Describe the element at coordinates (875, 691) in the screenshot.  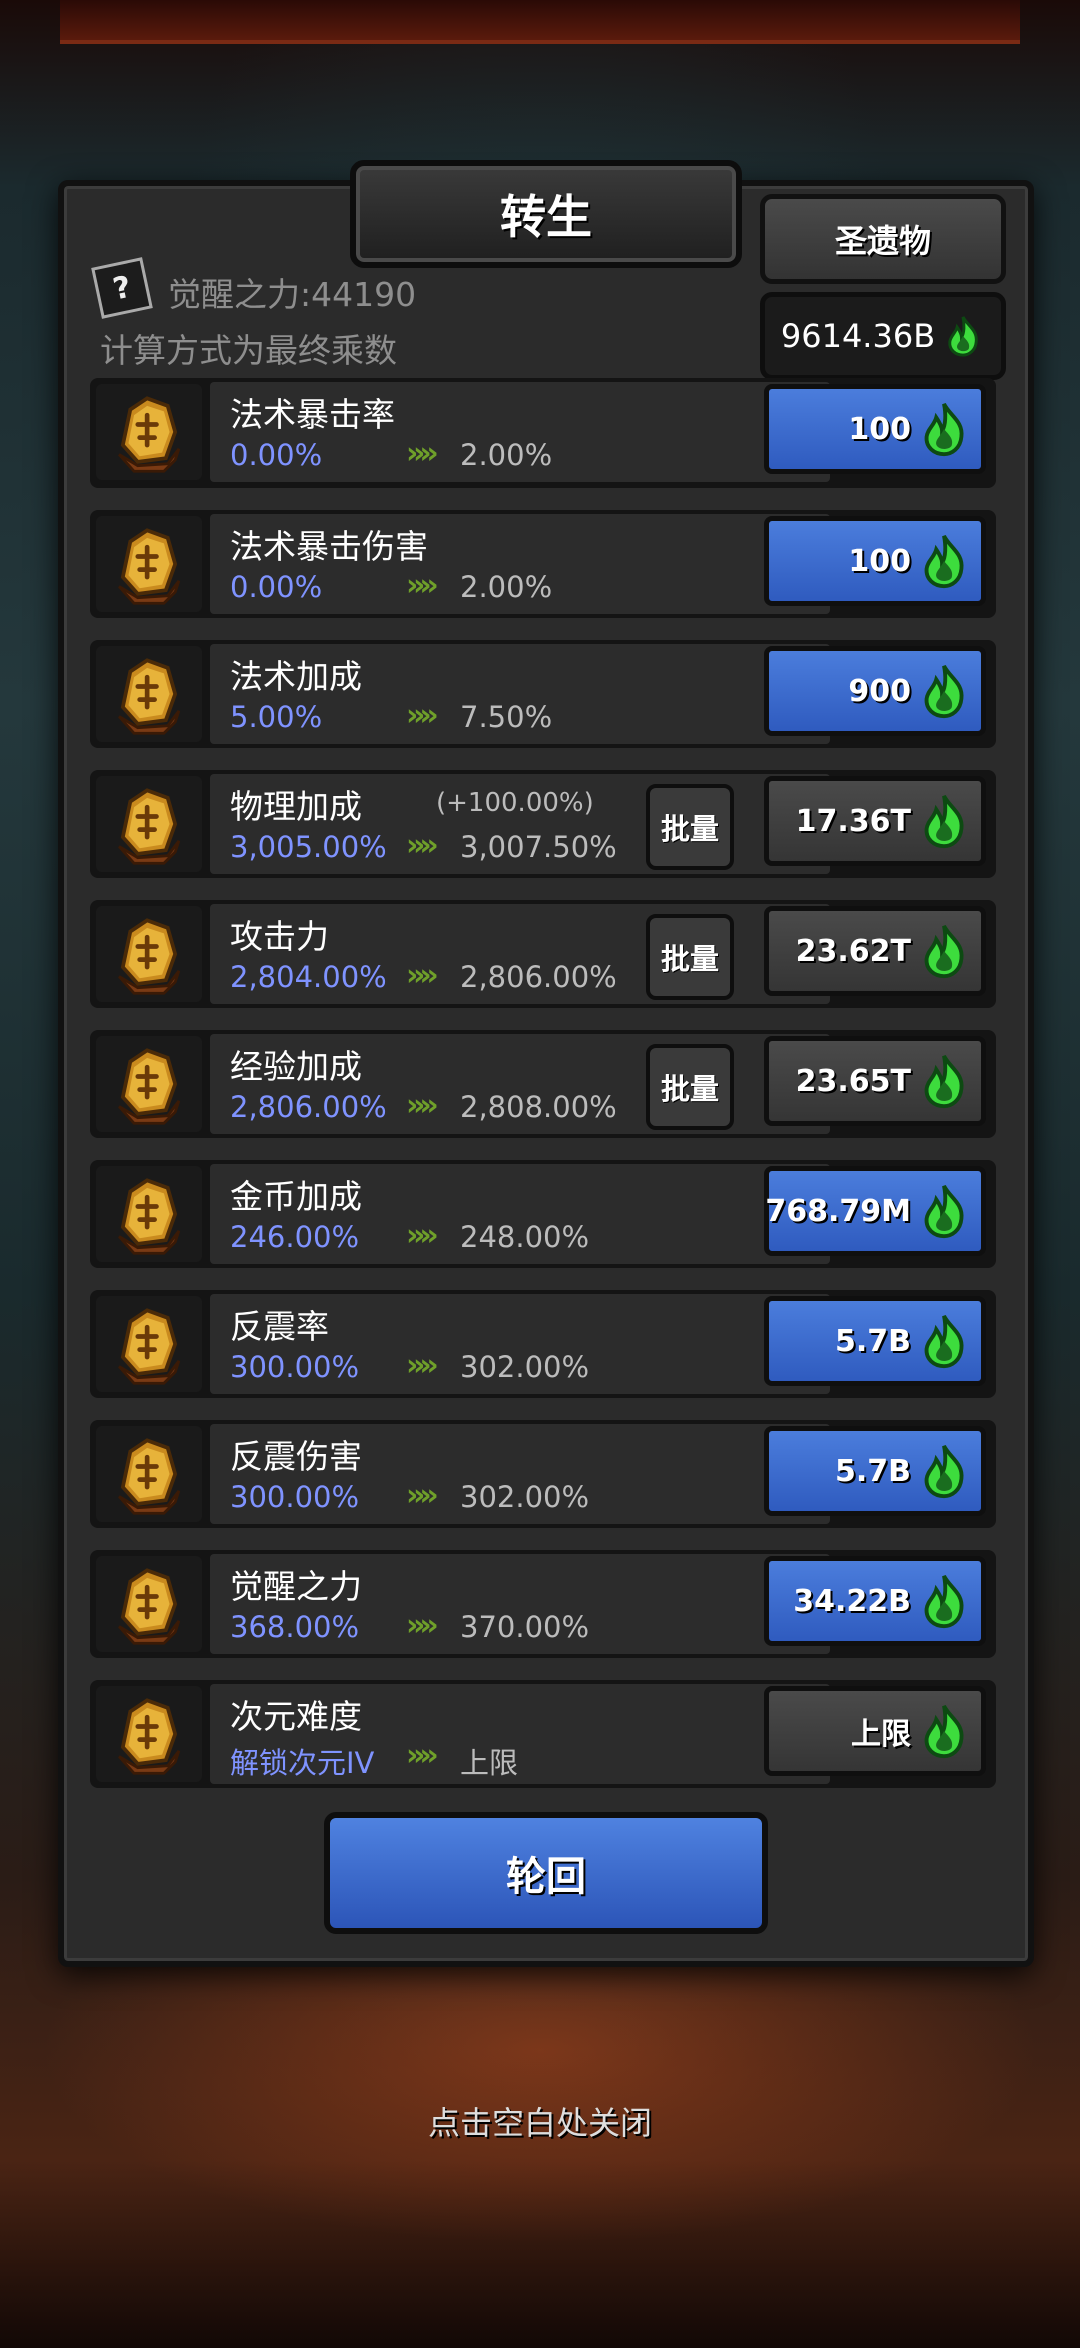
I see `upgrade-cost-button: 900` at that location.